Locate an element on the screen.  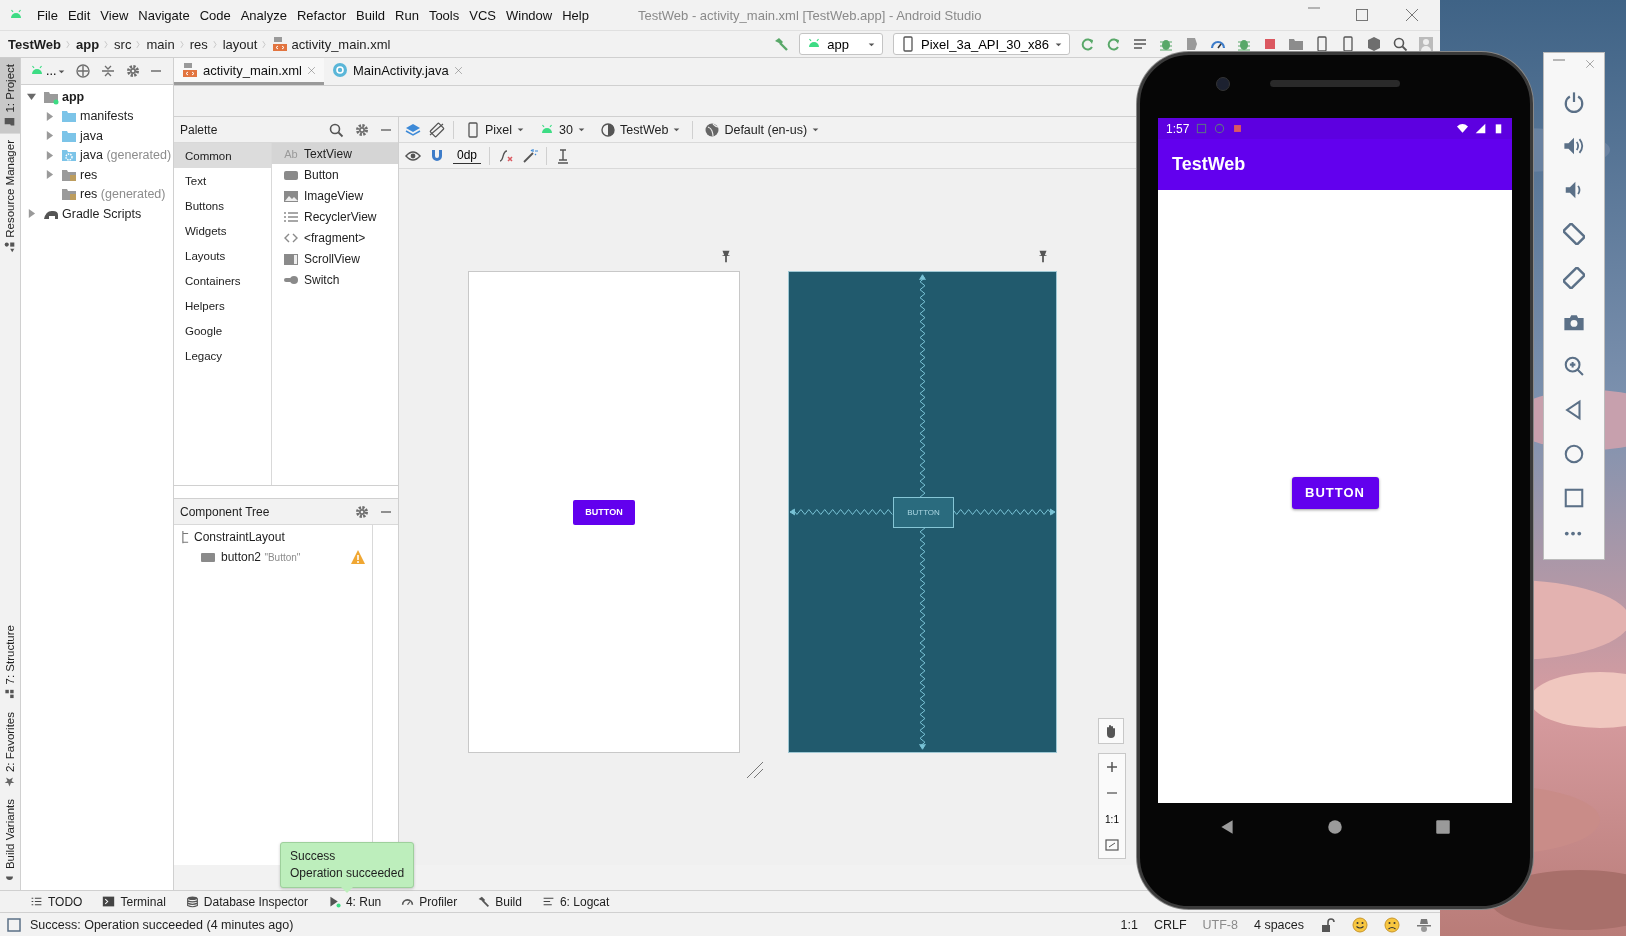
stop-icon is located at coordinates (1270, 44).